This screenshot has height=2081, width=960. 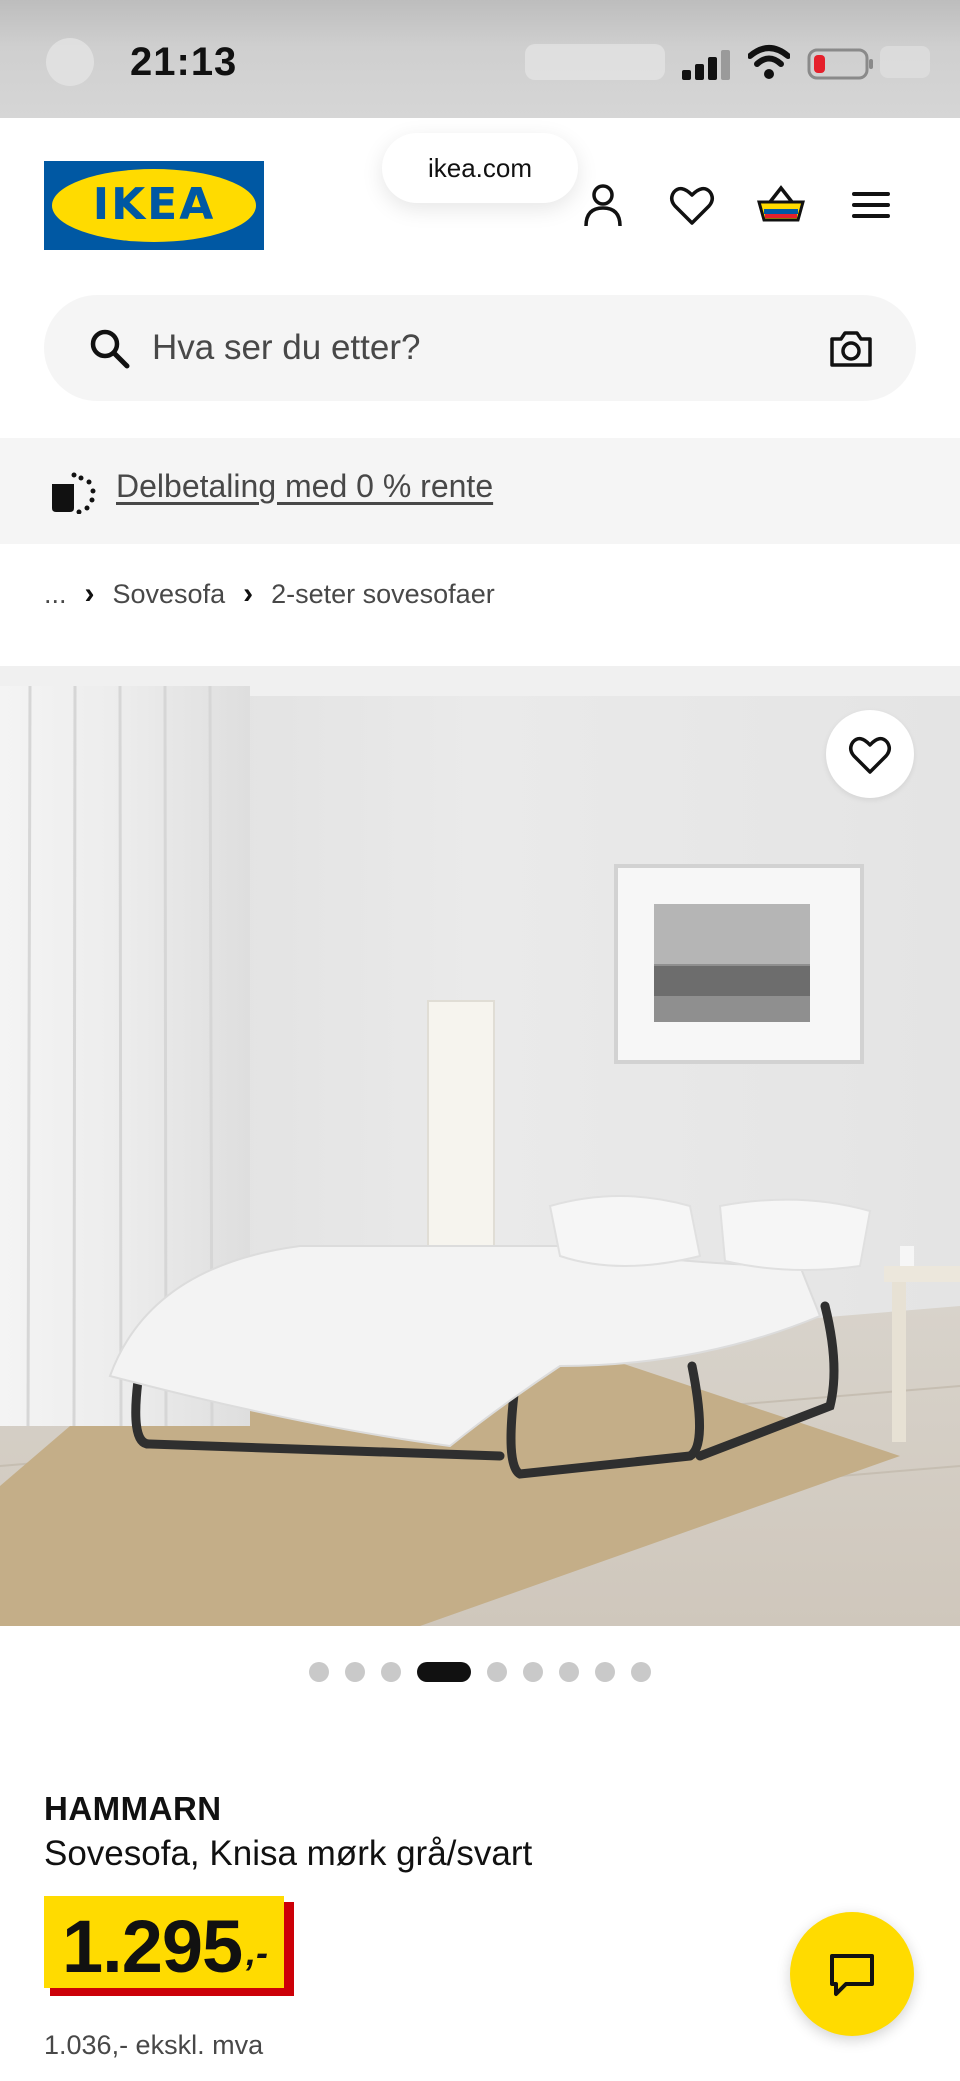 I want to click on site-header: IKEA ikea.com, so click(x=480, y=198).